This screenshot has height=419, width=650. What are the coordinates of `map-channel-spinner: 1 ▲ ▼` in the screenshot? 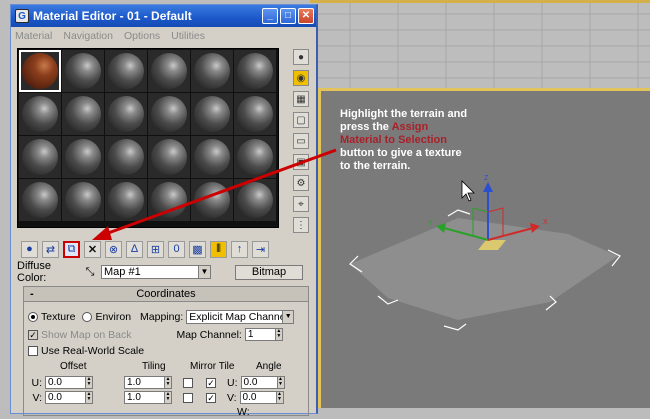 It's located at (263, 334).